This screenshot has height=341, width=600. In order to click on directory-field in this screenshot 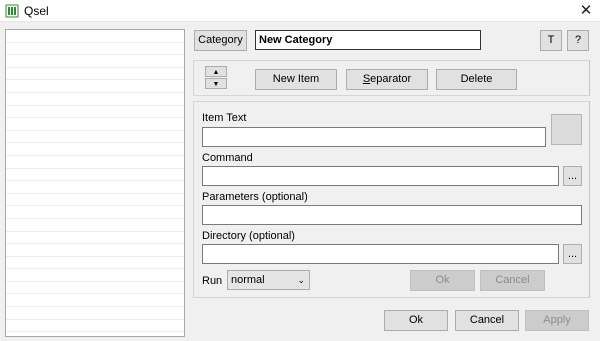, I will do `click(380, 254)`.